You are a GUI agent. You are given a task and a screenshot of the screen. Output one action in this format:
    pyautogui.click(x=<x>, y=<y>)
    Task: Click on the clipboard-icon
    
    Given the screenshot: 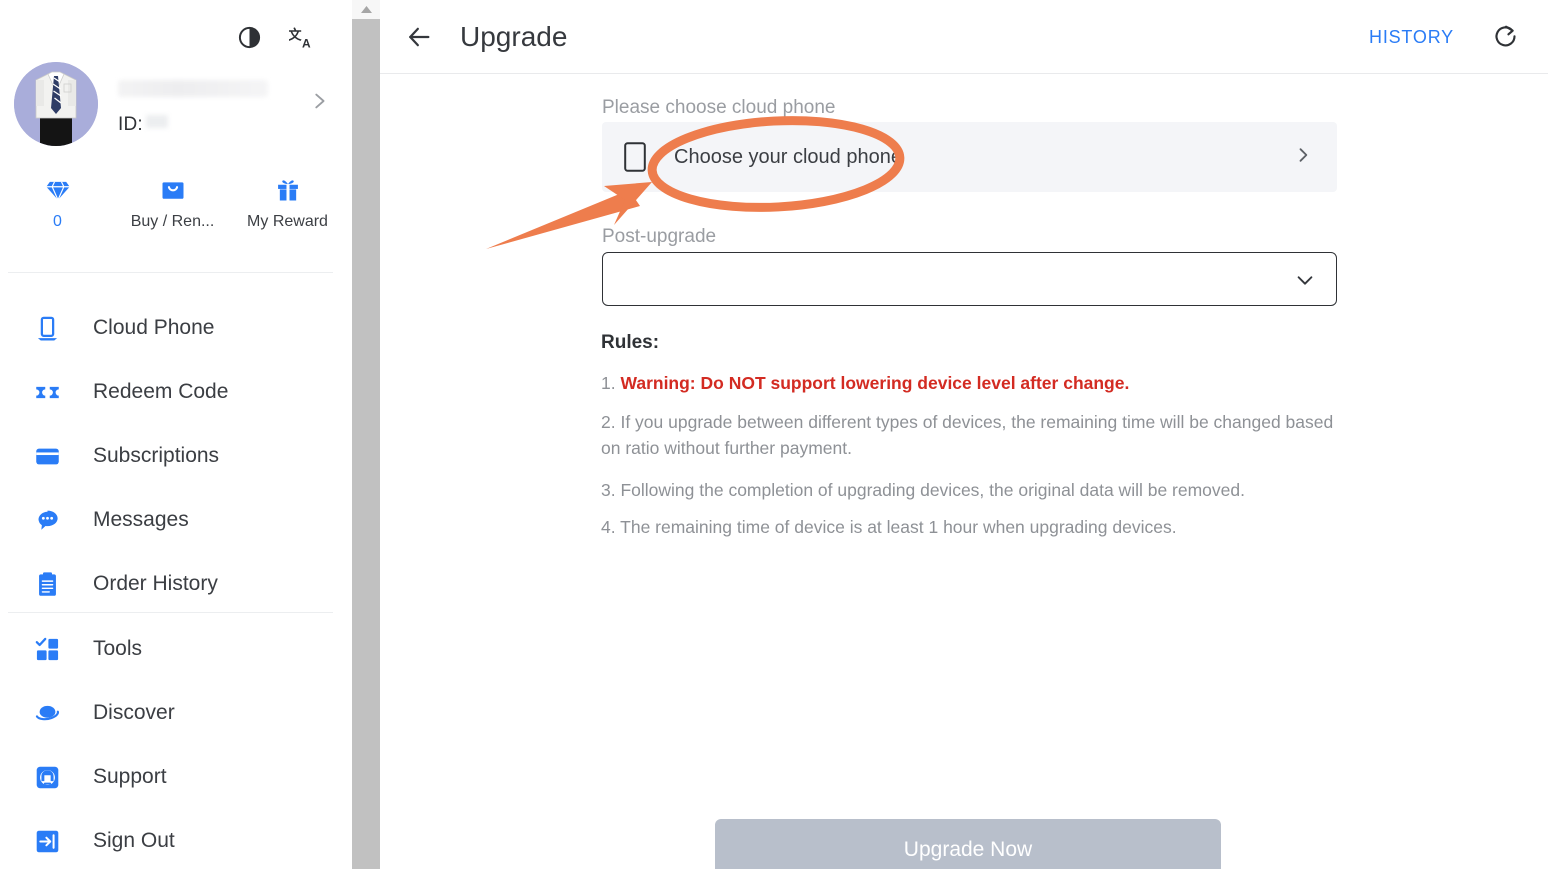 What is the action you would take?
    pyautogui.click(x=47, y=584)
    